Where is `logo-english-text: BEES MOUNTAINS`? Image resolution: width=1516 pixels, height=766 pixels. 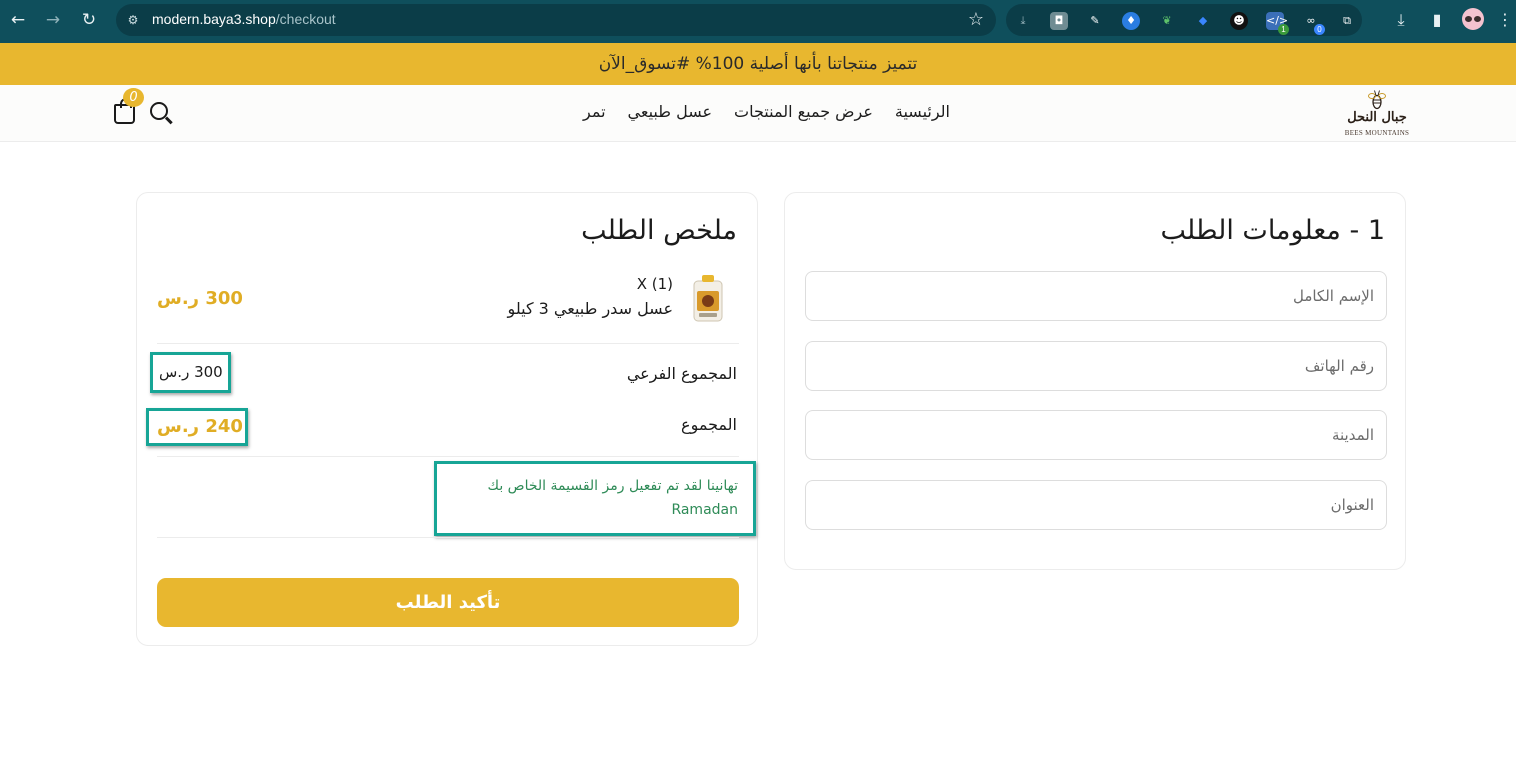 logo-english-text: BEES MOUNTAINS is located at coordinates (1377, 133).